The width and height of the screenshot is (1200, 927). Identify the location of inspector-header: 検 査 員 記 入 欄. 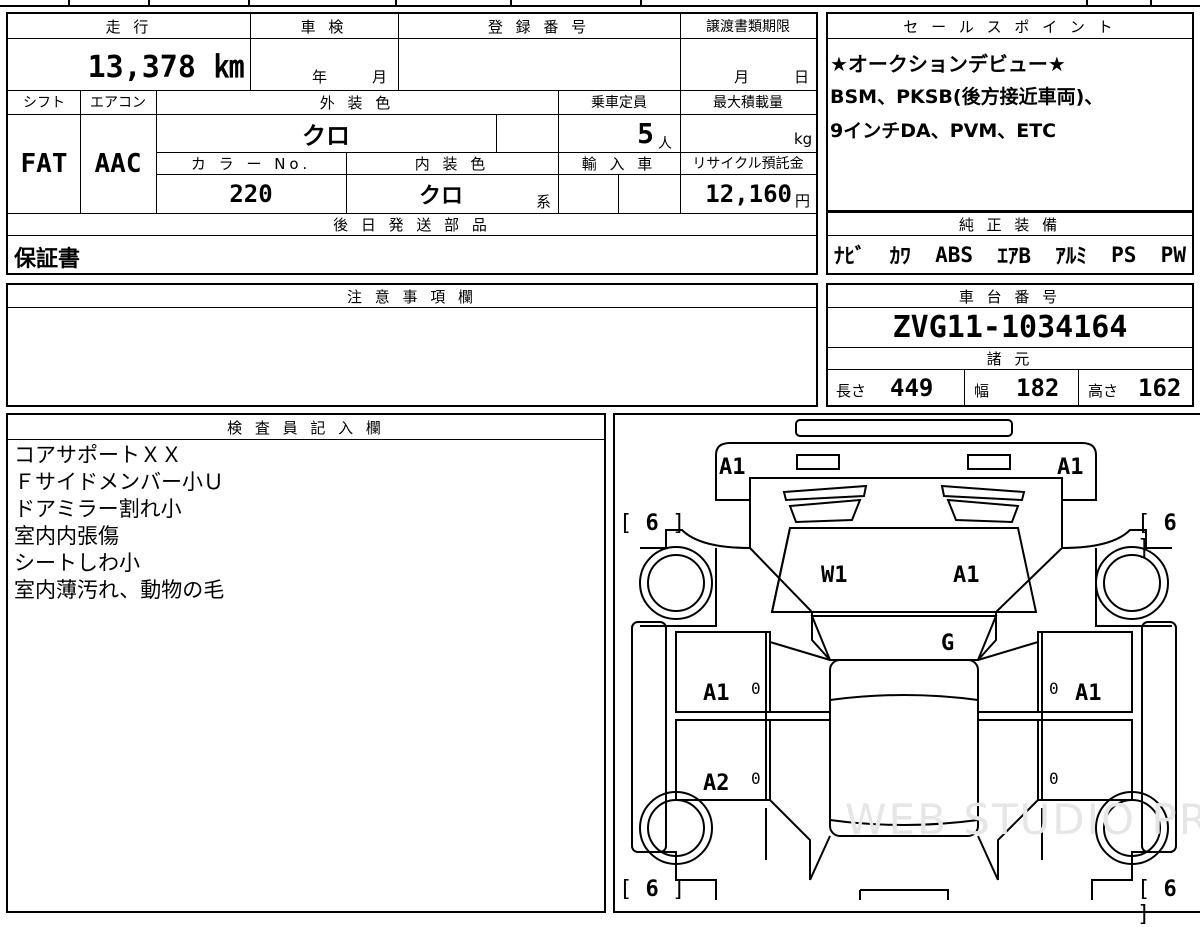
(306, 427).